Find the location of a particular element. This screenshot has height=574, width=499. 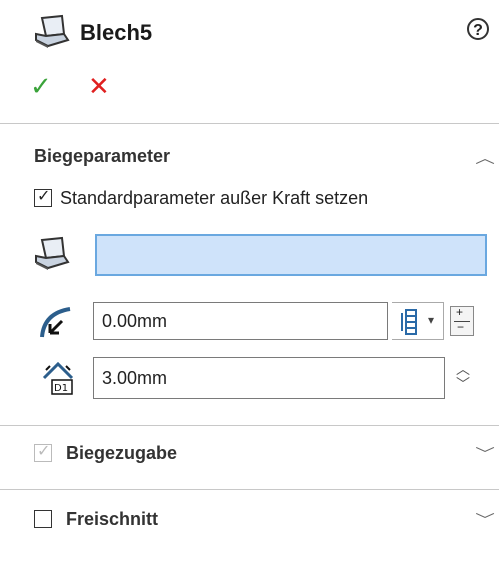

relief-checkbox is located at coordinates (43, 519).